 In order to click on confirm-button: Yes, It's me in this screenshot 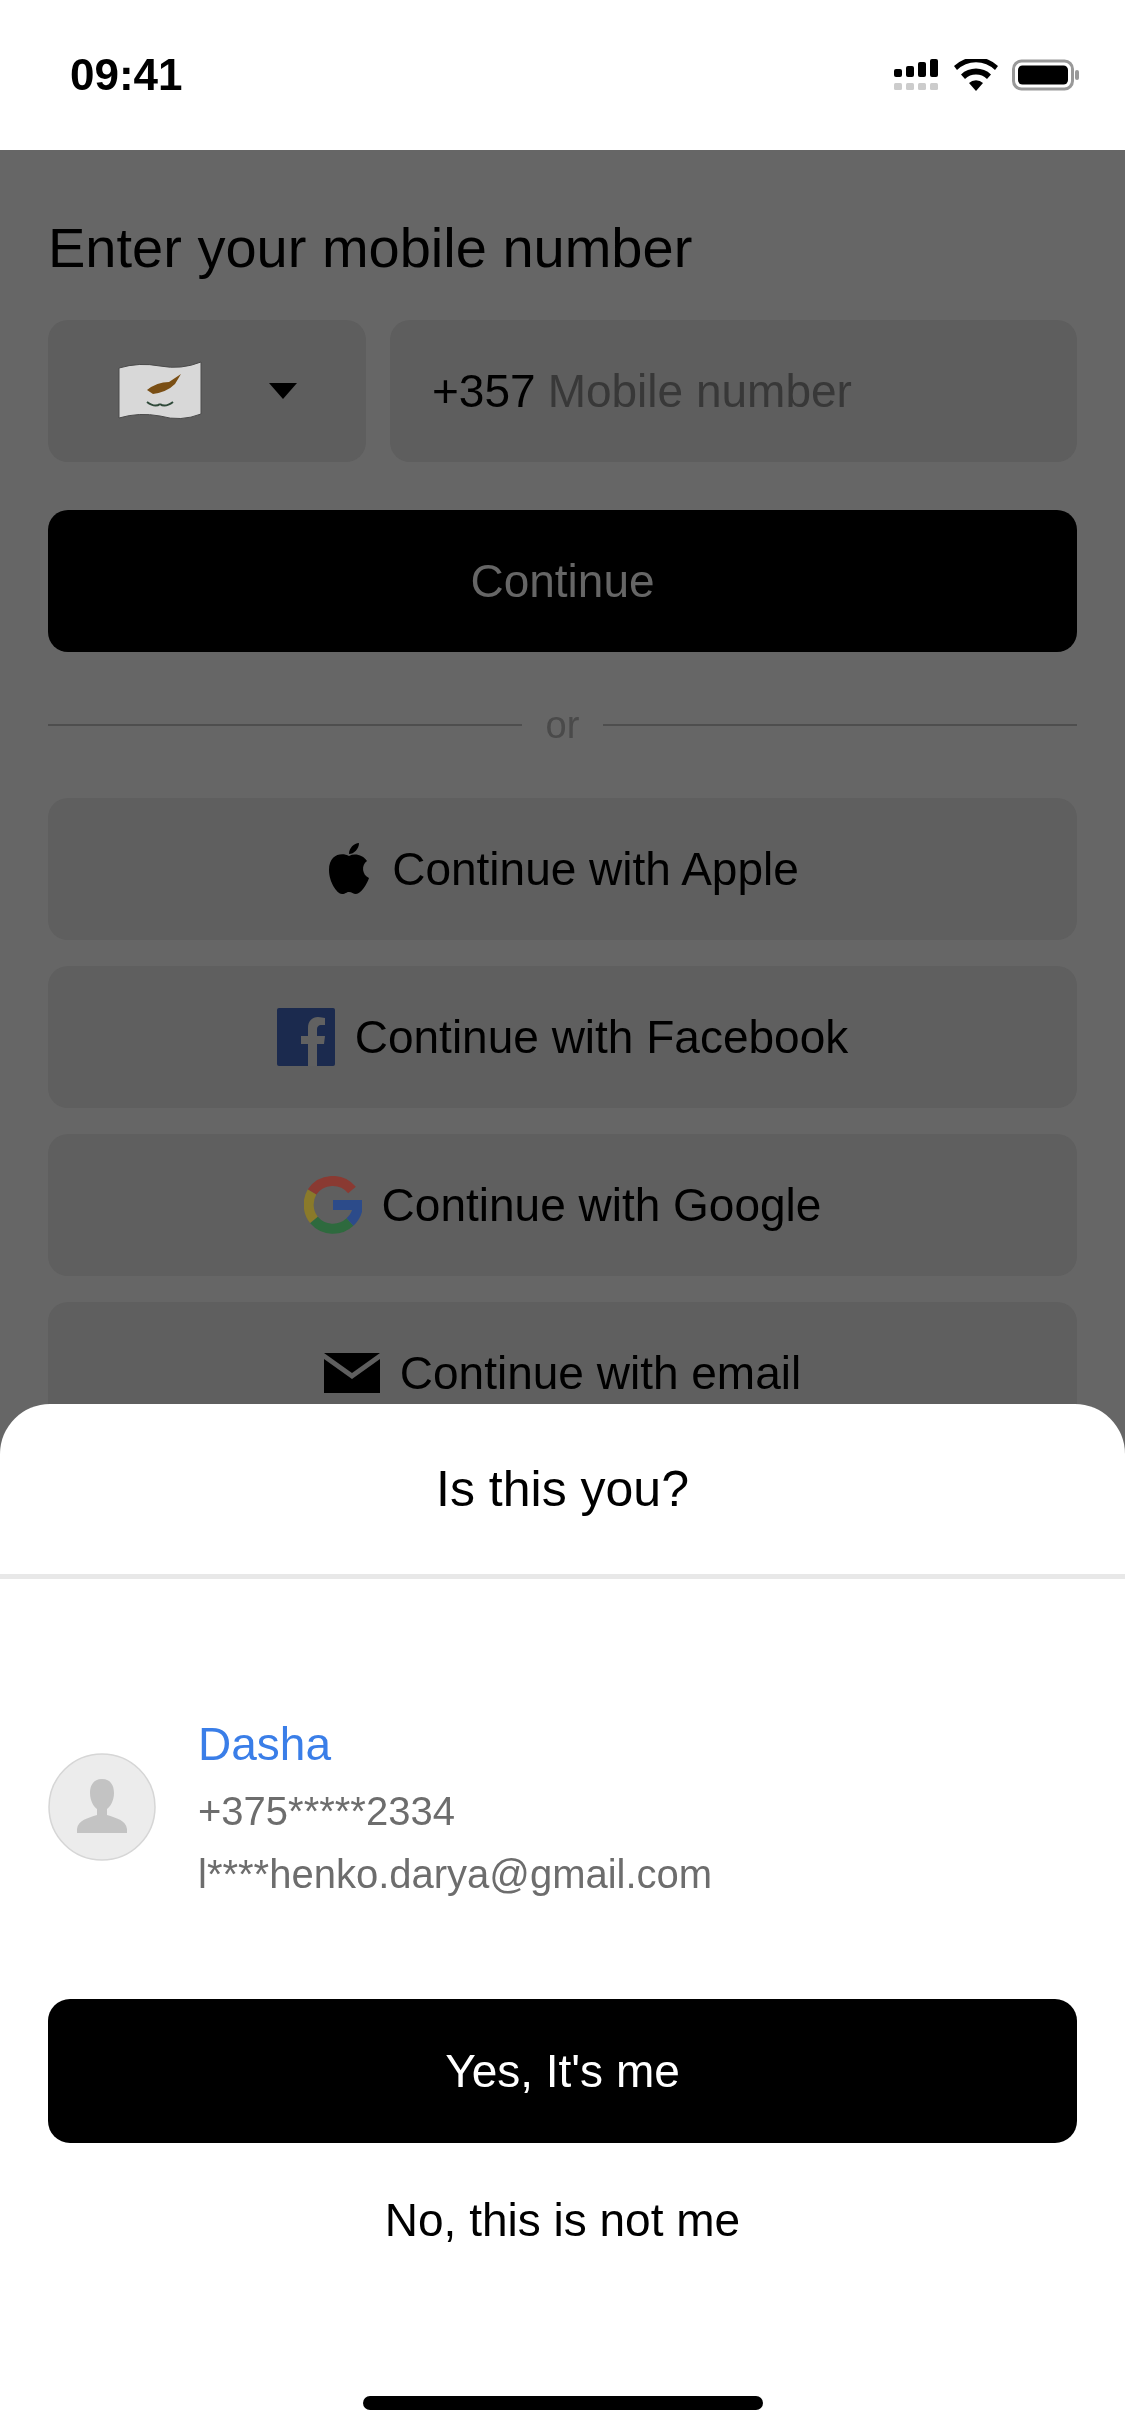, I will do `click(562, 2071)`.